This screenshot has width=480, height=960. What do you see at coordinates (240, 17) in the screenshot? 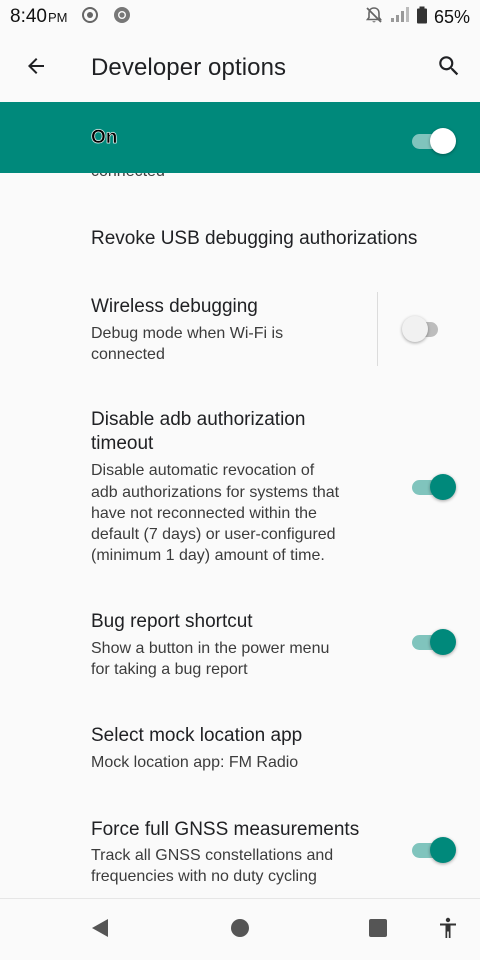
I see `status-bar: 8:40PM 65%` at bounding box center [240, 17].